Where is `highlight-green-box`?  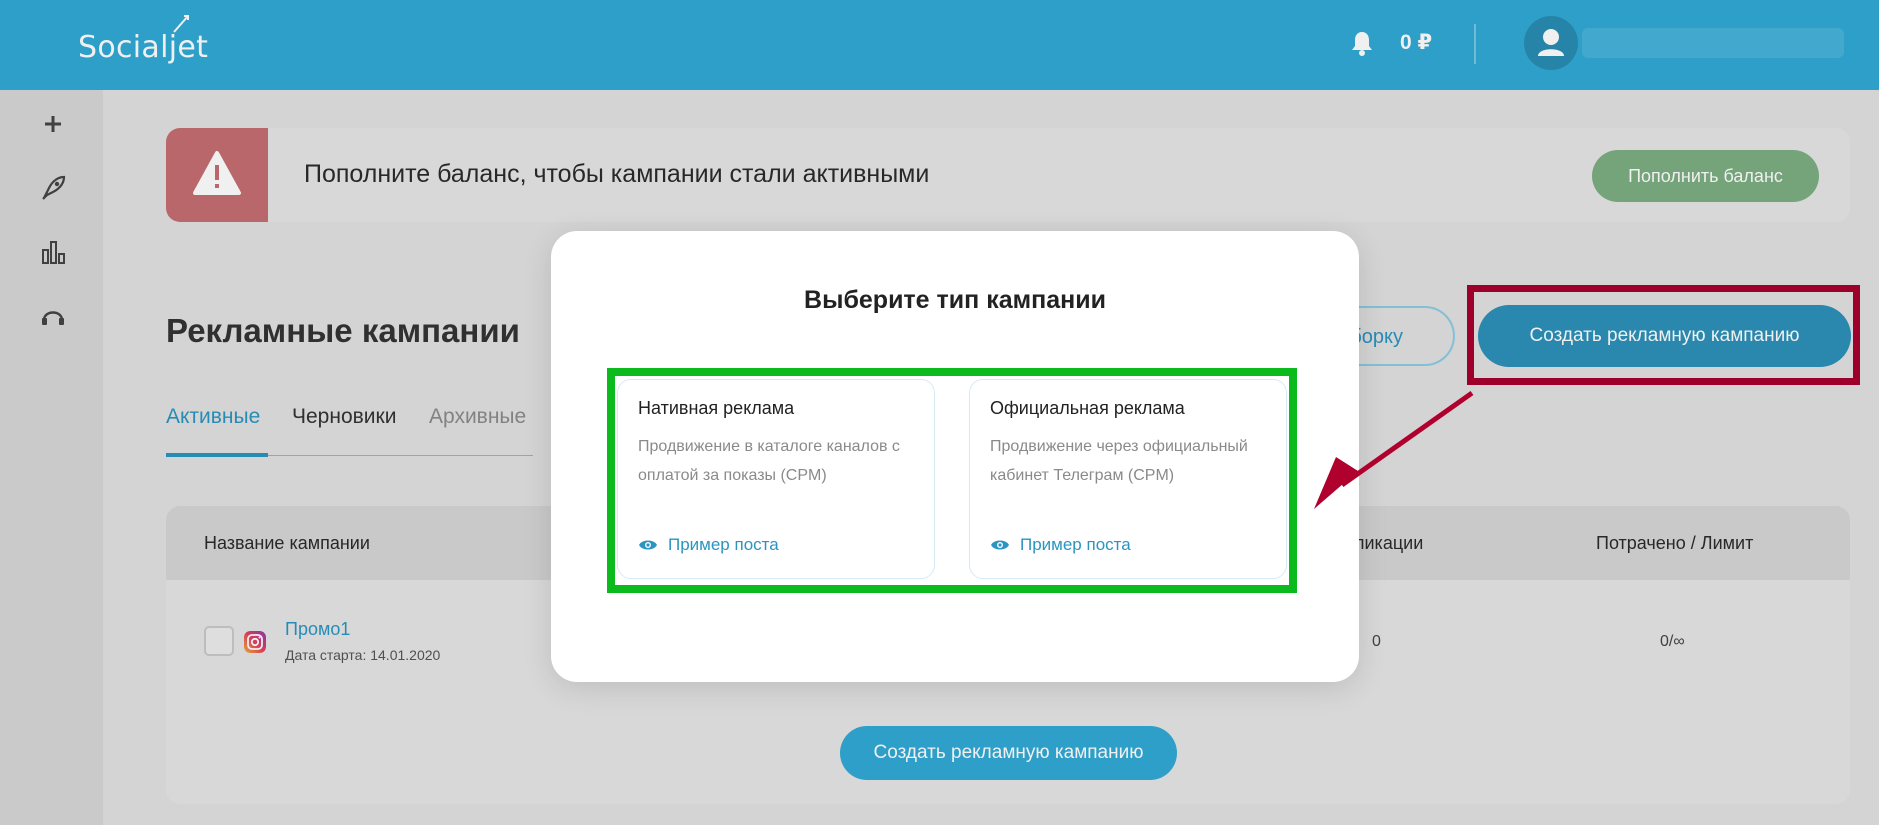 highlight-green-box is located at coordinates (952, 480).